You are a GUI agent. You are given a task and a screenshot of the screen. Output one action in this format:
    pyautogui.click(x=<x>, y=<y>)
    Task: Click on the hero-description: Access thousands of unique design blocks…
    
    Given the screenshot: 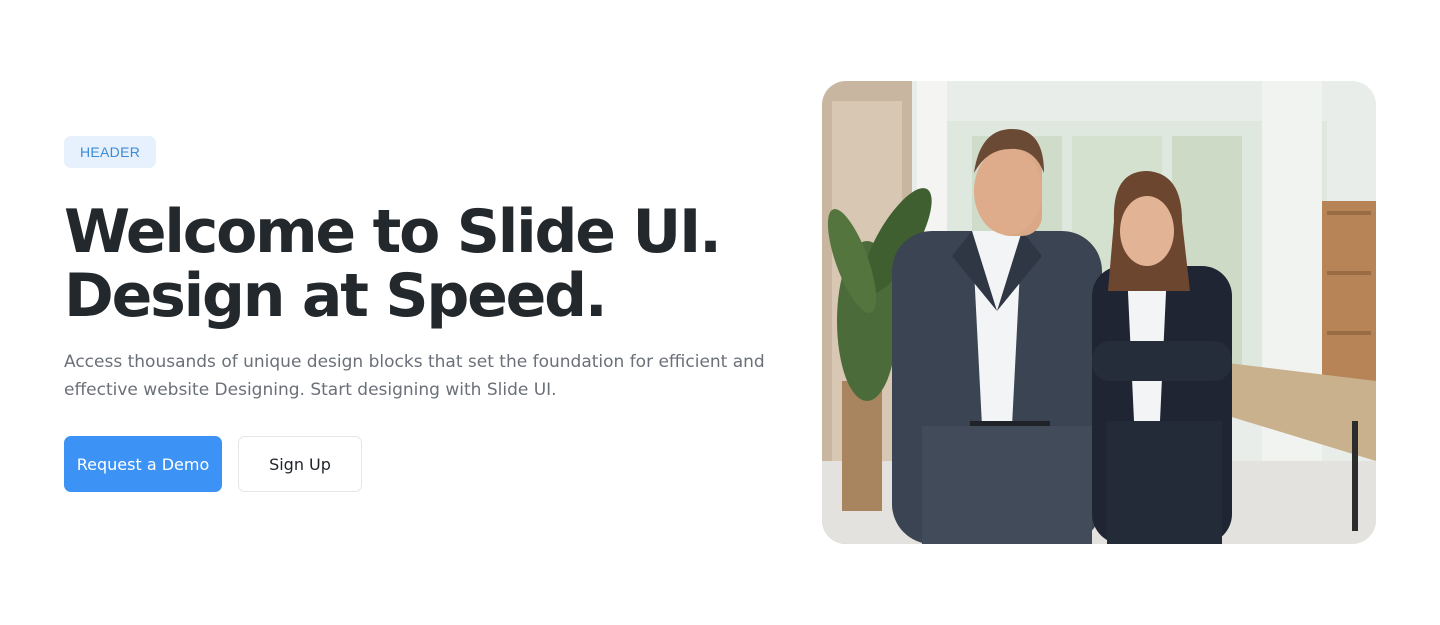 What is the action you would take?
    pyautogui.click(x=424, y=376)
    